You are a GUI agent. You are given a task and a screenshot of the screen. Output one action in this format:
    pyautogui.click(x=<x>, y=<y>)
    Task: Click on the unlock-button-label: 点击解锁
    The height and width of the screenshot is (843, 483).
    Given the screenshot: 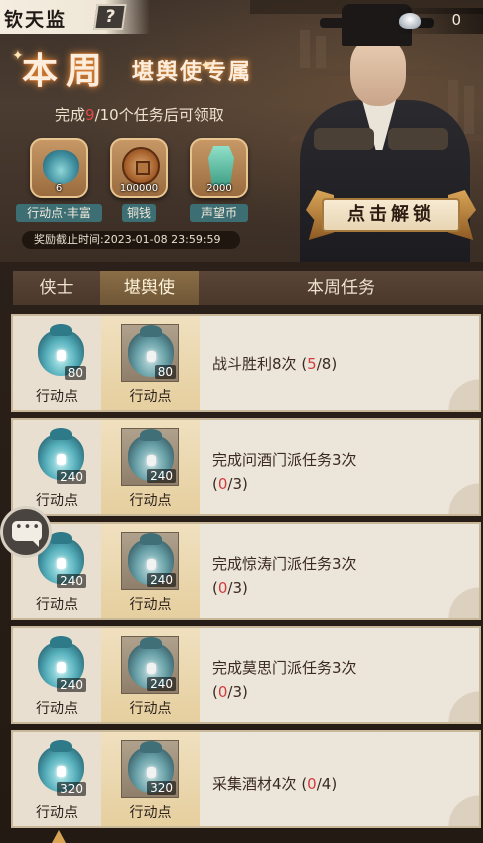 What is the action you would take?
    pyautogui.click(x=391, y=215)
    